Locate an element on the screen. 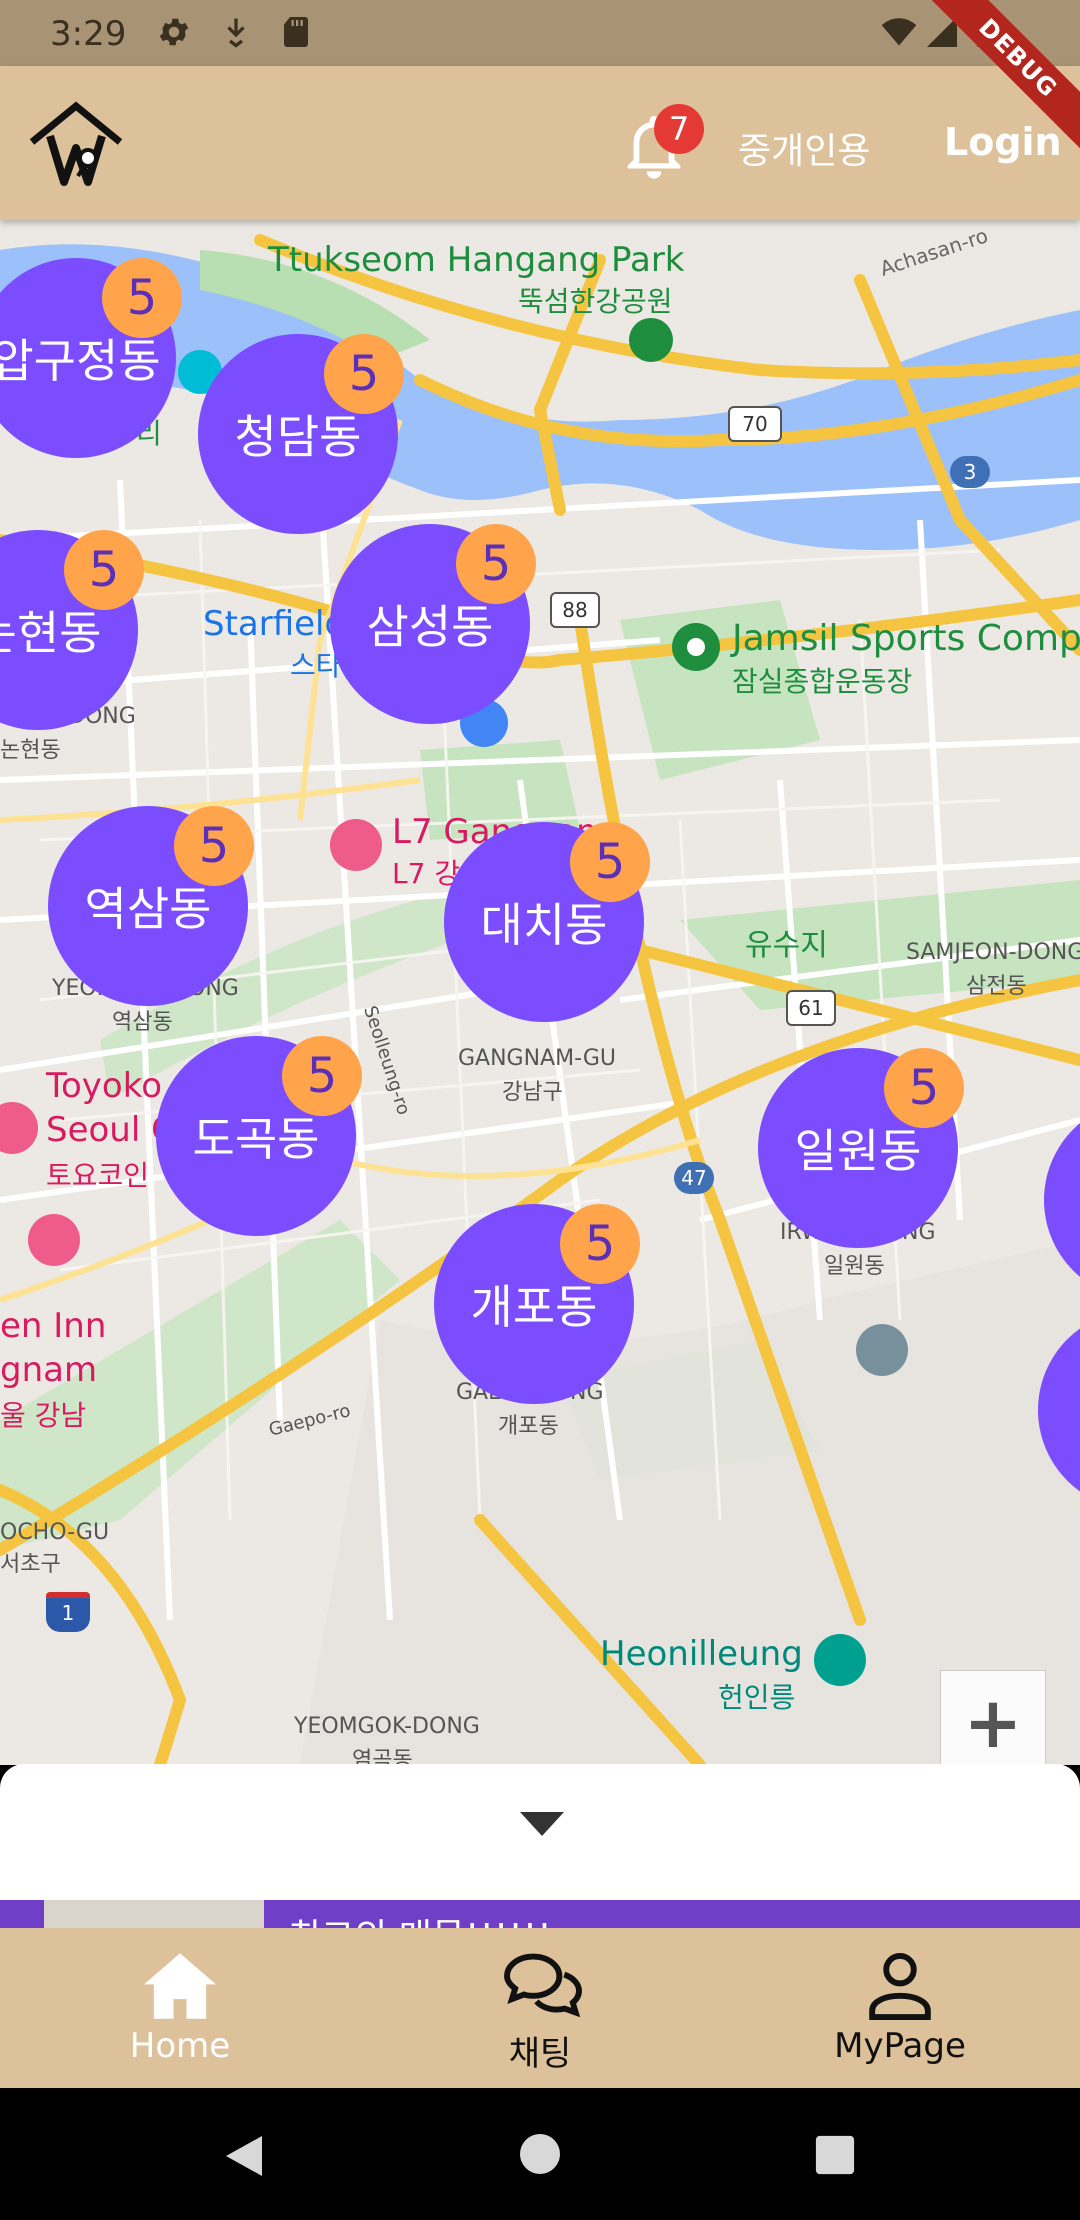  map-label: OCHO-GU is located at coordinates (55, 1532).